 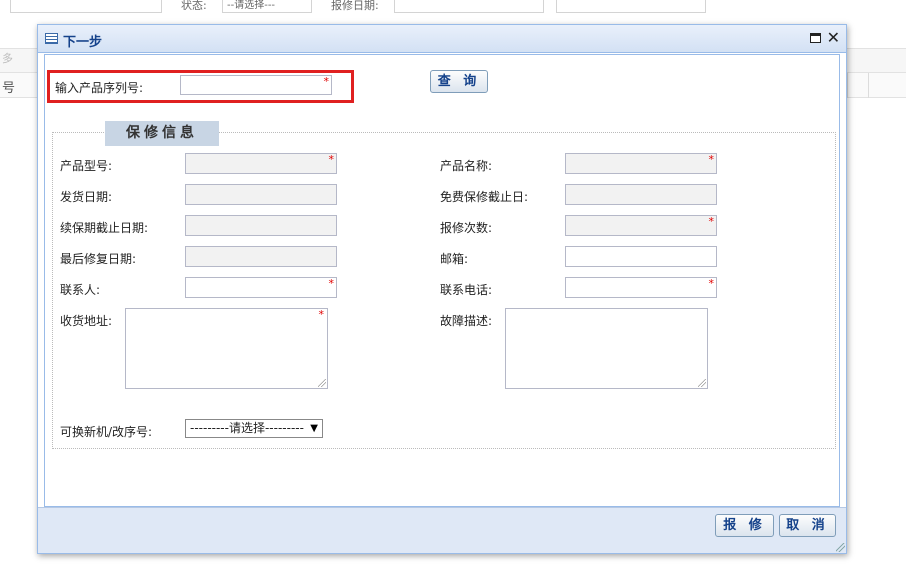 I want to click on query-button: 查 询, so click(x=459, y=81).